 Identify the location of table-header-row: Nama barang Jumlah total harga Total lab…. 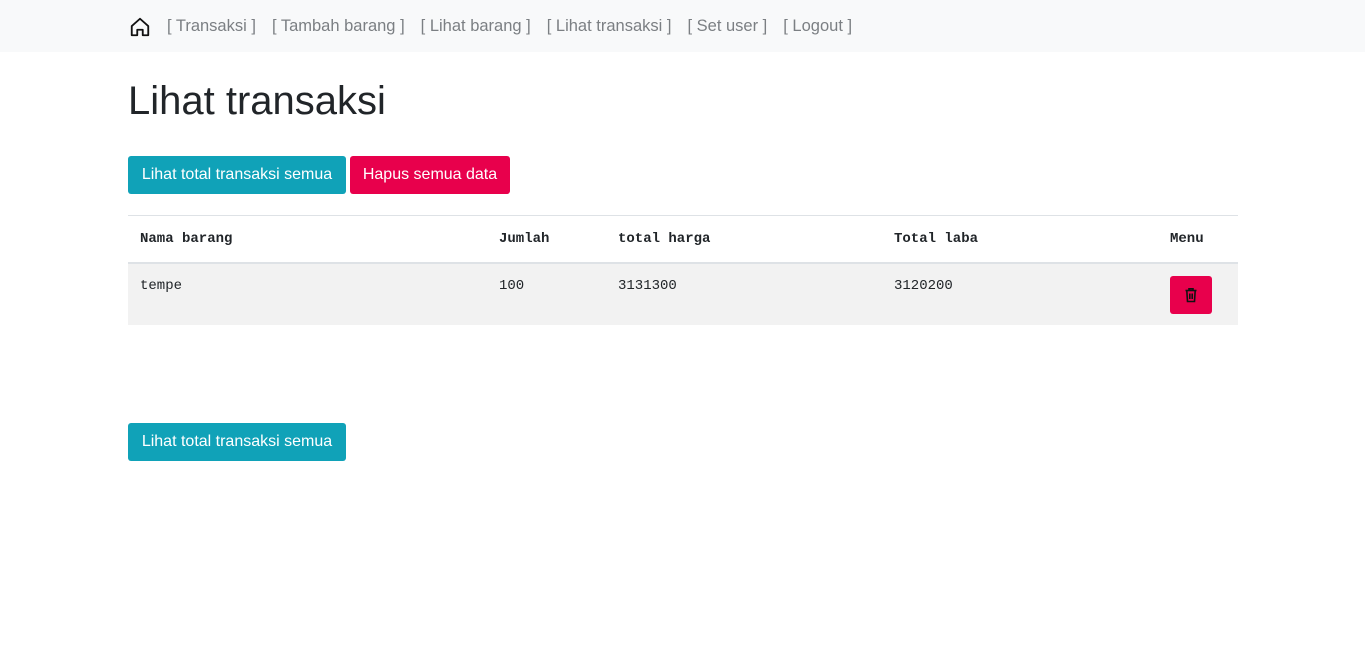
(683, 239).